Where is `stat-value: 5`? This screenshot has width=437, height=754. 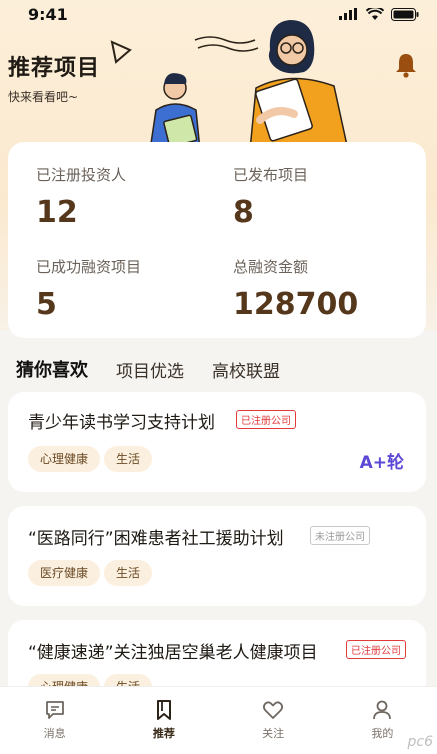 stat-value: 5 is located at coordinates (46, 304).